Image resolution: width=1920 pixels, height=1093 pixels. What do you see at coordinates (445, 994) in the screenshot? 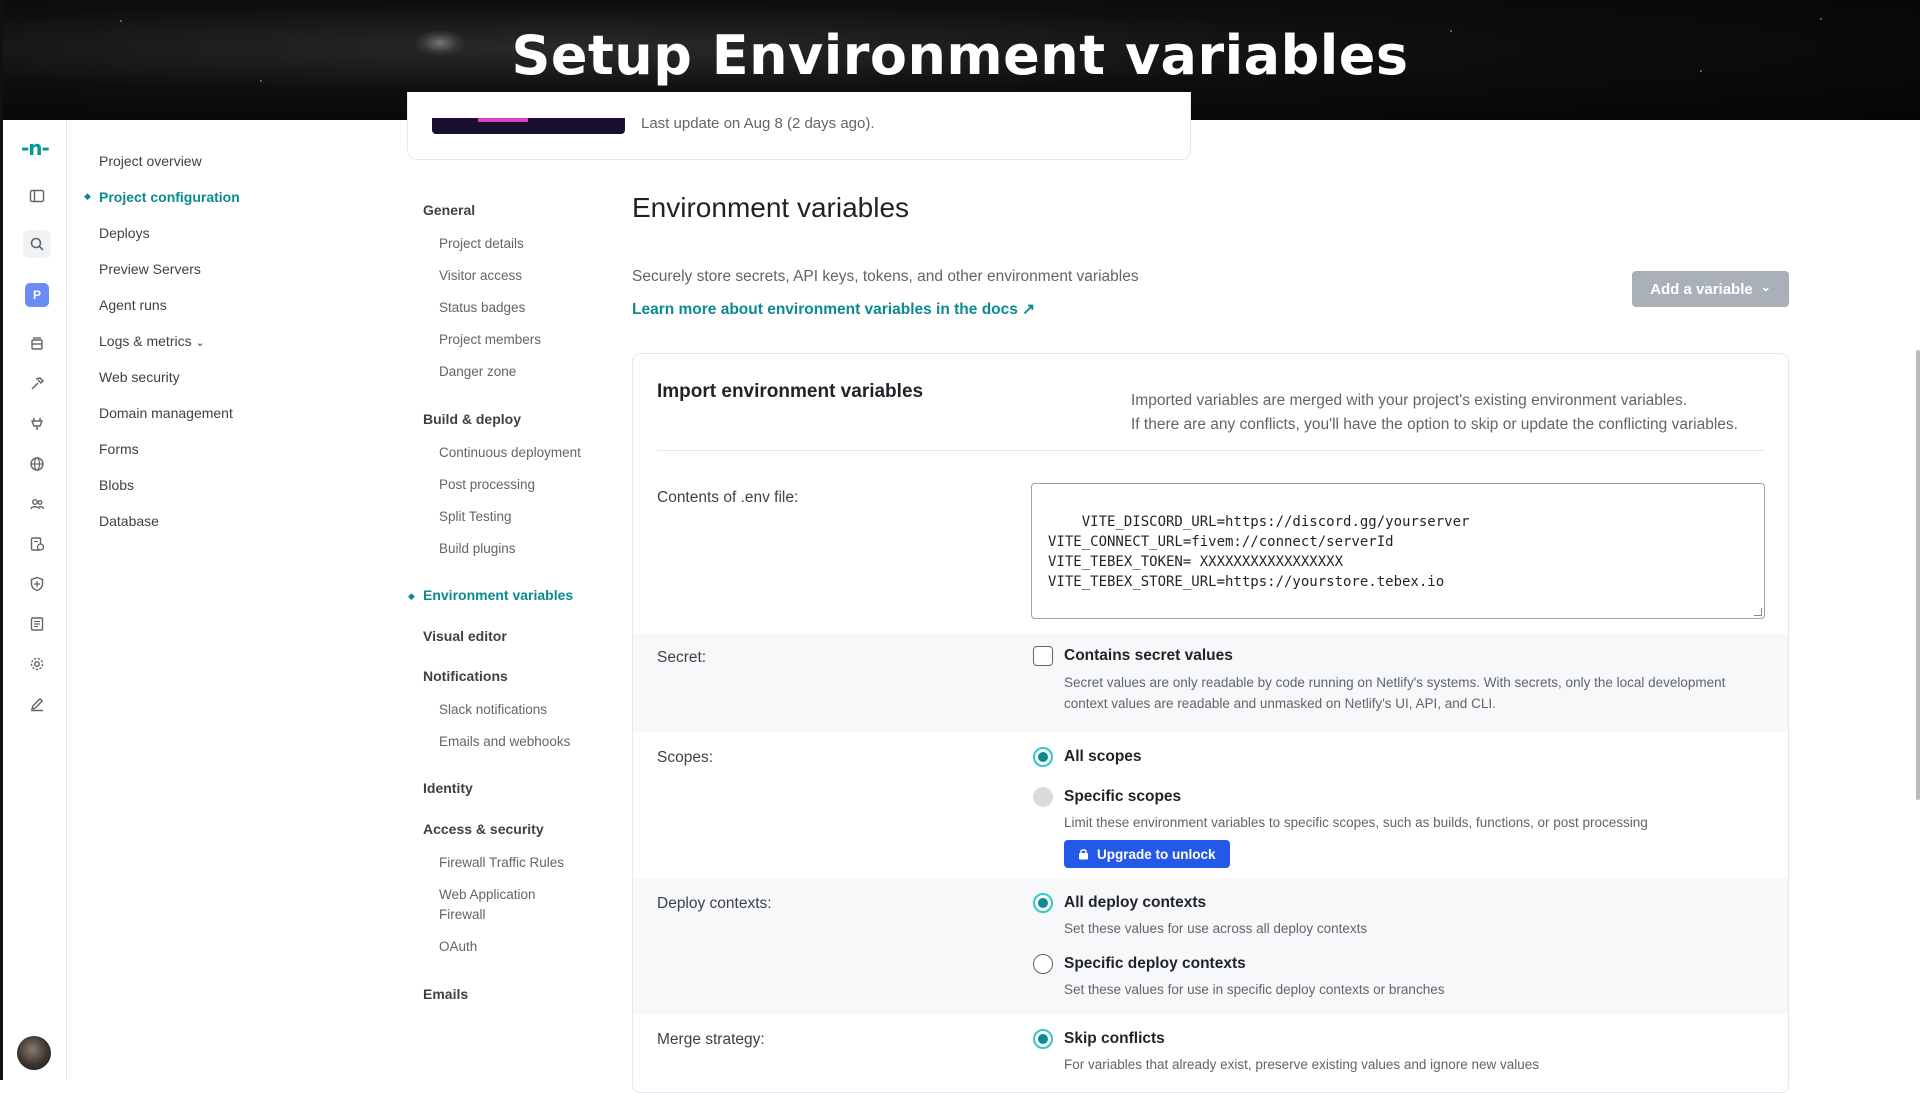
I see `nav2-emails: Emails` at bounding box center [445, 994].